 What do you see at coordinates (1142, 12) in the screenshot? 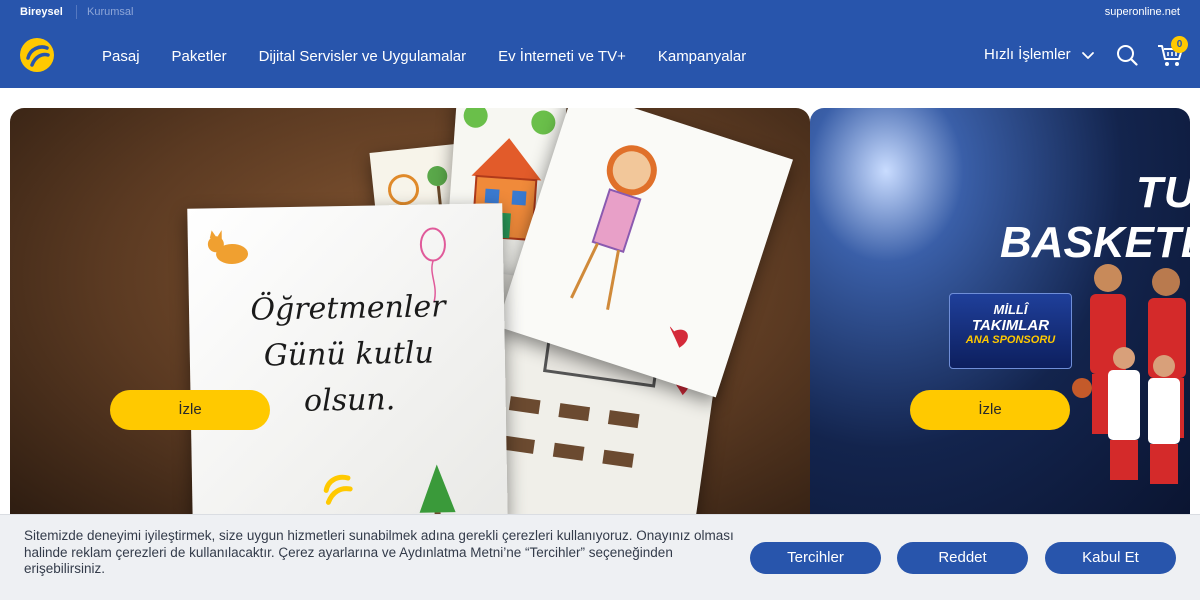
I see `superonline-link: superonline.net` at bounding box center [1142, 12].